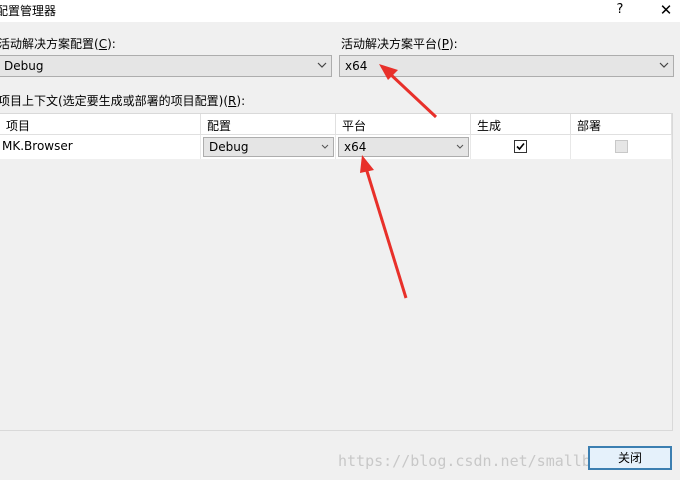 The width and height of the screenshot is (680, 480). I want to click on annotation-arrows, so click(399, 181).